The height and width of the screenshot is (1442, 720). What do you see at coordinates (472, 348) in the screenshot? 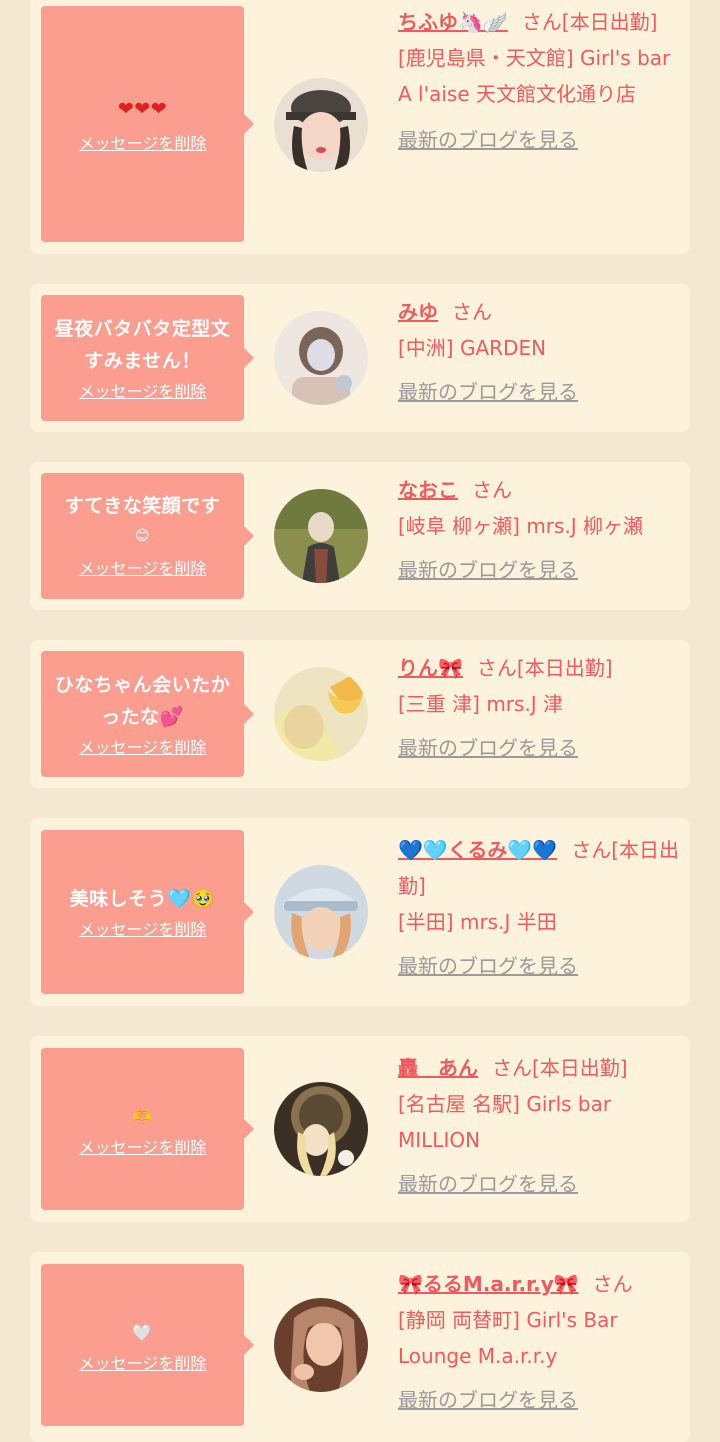
I see `shop-name: [中洲] GARDEN` at bounding box center [472, 348].